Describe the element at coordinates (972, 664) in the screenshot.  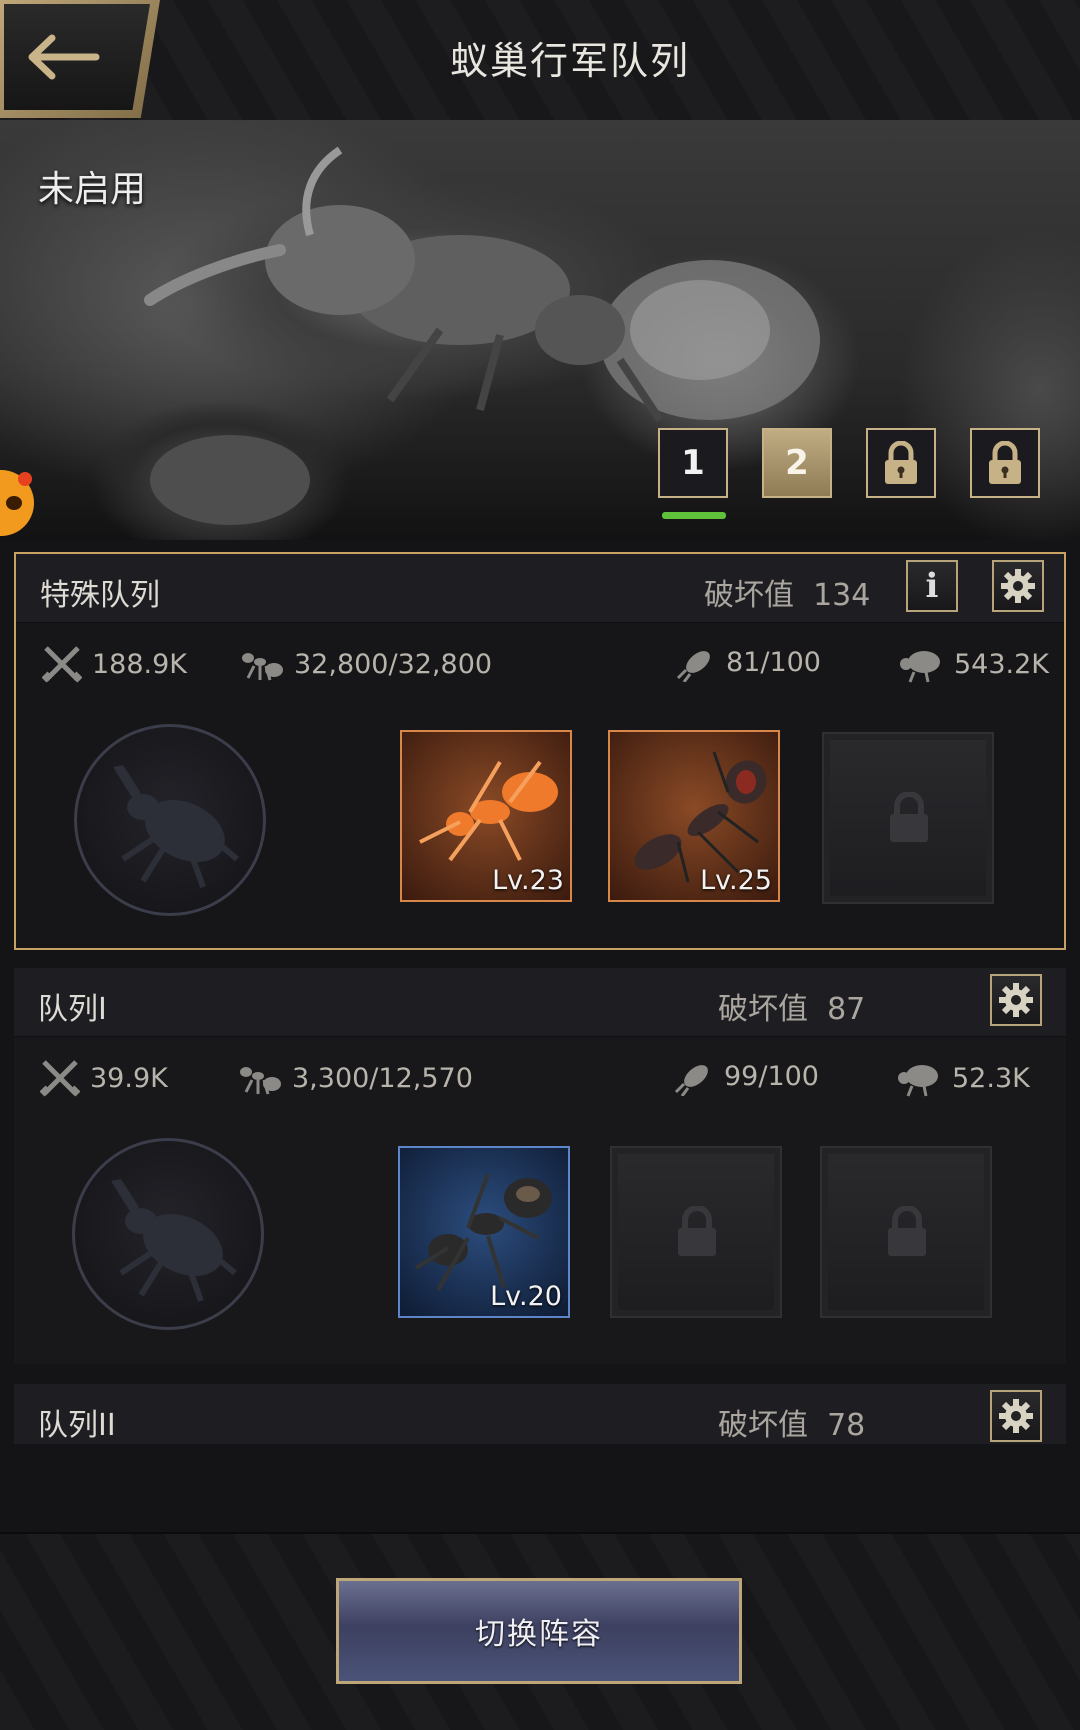
I see `power-stat: 543.2K` at that location.